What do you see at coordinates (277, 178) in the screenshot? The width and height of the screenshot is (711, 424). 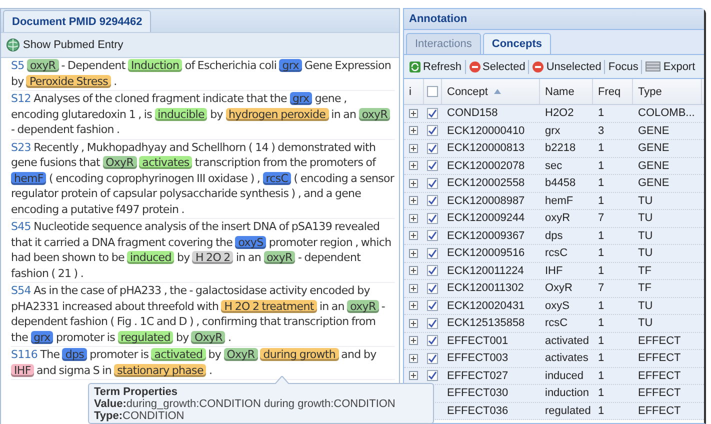 I see `term-highlight: rcsC` at bounding box center [277, 178].